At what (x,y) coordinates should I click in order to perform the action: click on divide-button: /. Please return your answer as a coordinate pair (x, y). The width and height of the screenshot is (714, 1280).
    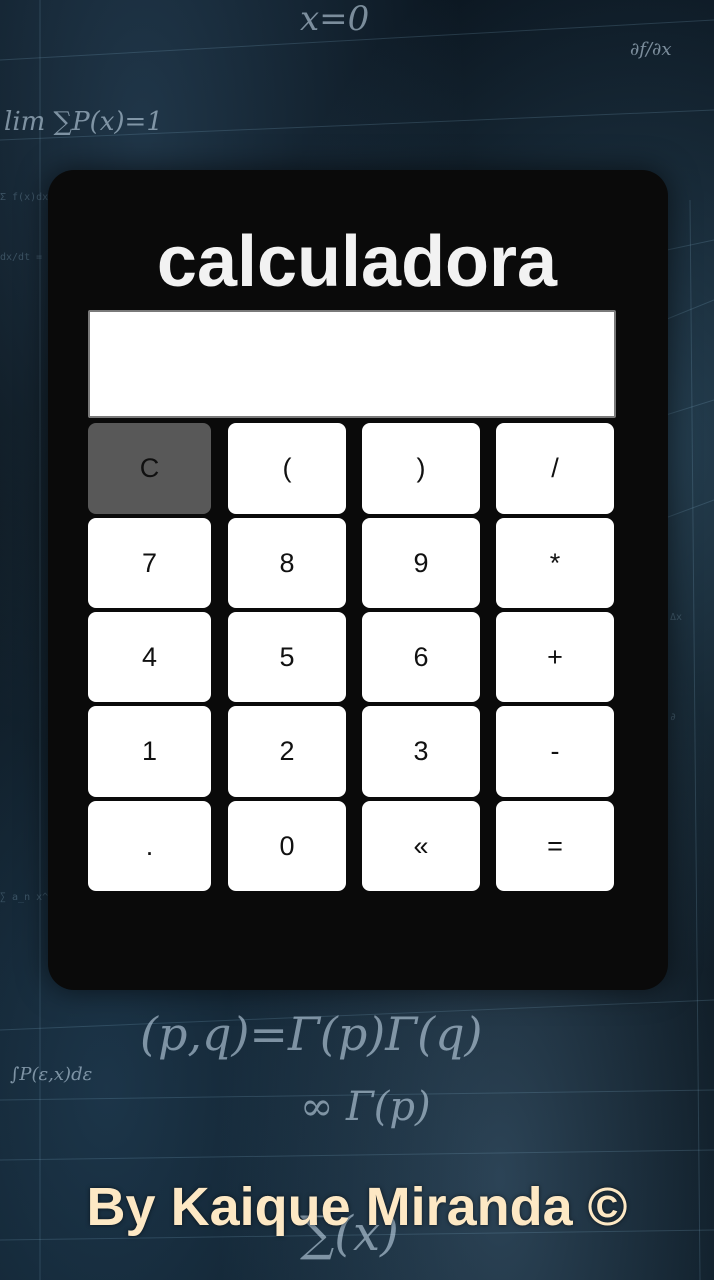
    Looking at the image, I should click on (555, 468).